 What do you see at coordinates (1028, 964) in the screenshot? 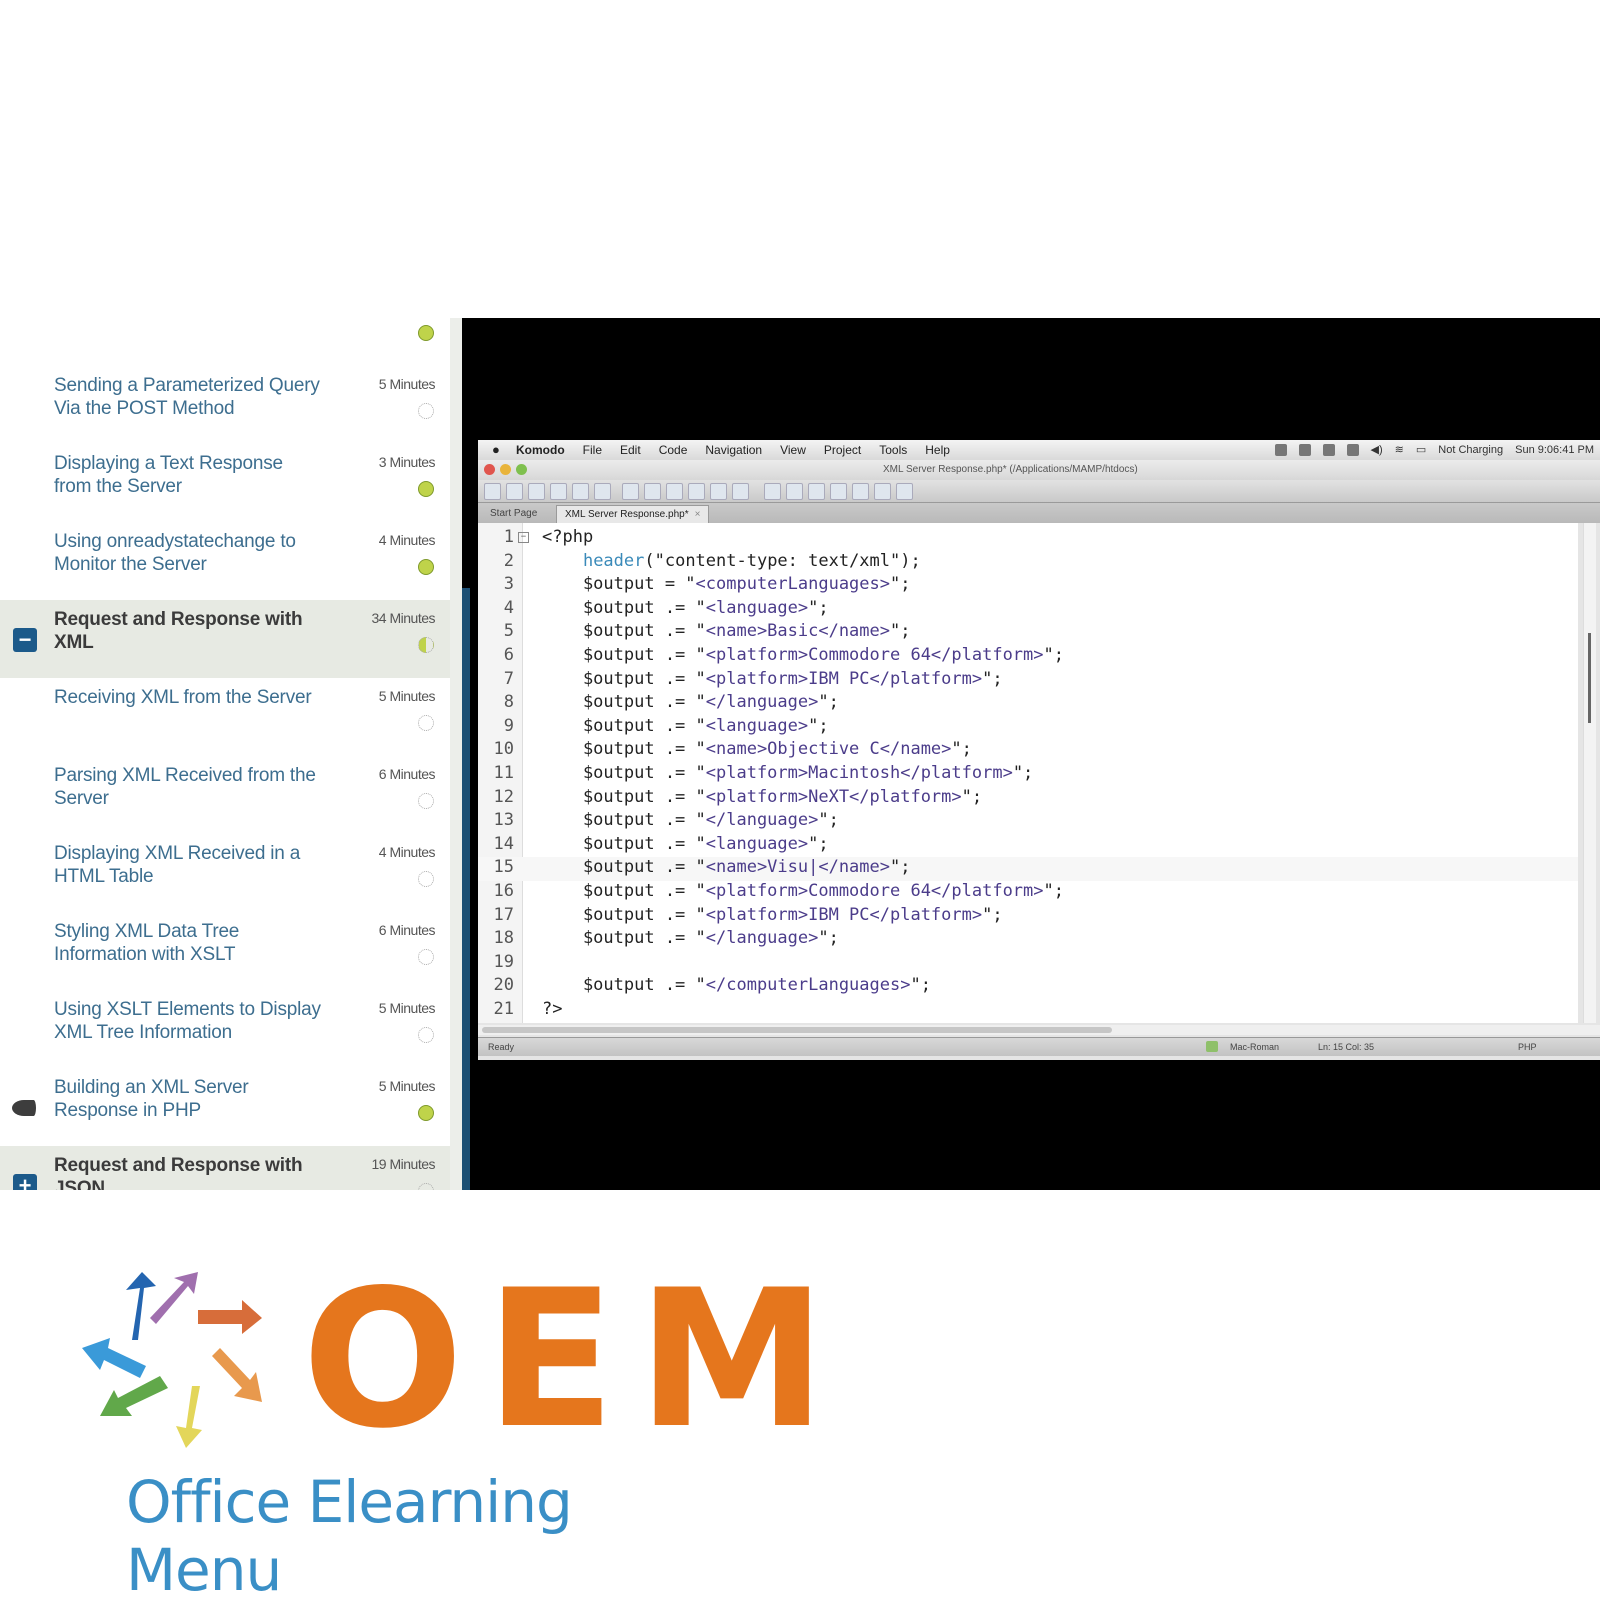
I see `code-line: 19` at bounding box center [1028, 964].